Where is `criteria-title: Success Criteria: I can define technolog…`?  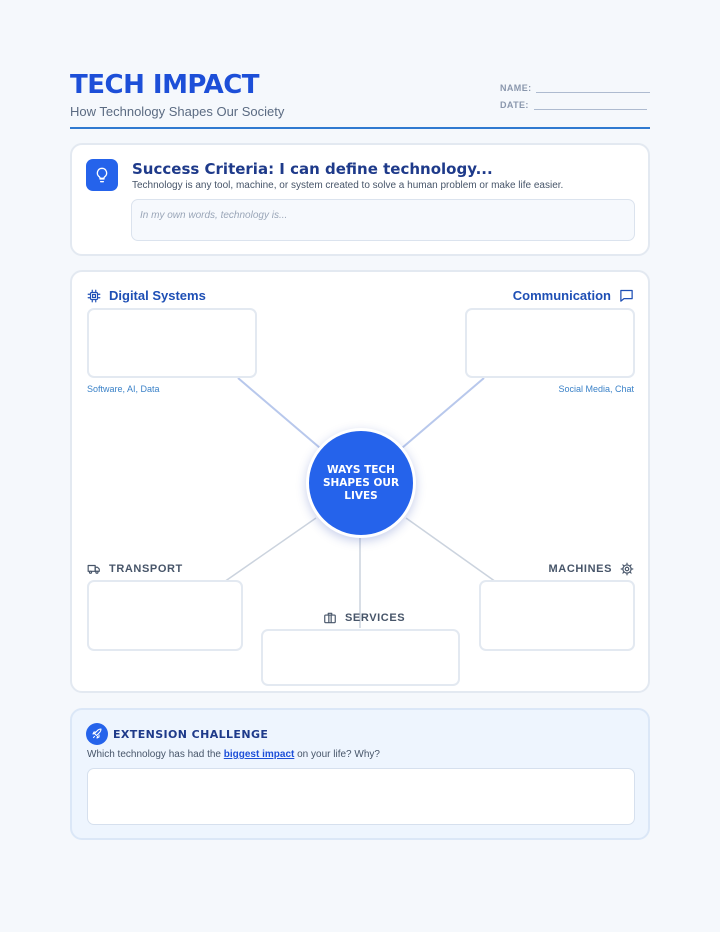 criteria-title: Success Criteria: I can define technolog… is located at coordinates (312, 169).